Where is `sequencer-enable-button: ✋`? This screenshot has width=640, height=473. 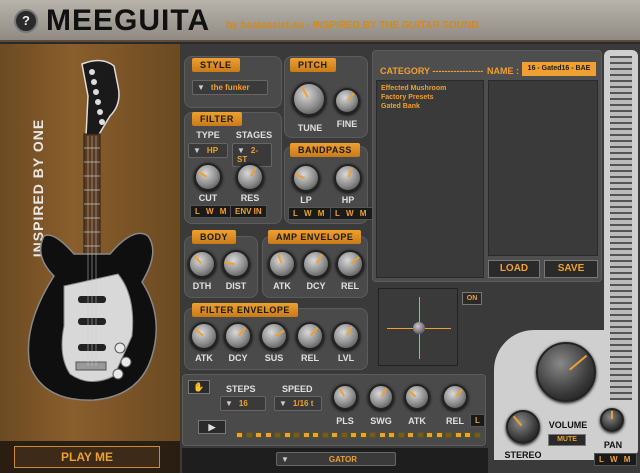
sequencer-enable-button: ✋ is located at coordinates (199, 387).